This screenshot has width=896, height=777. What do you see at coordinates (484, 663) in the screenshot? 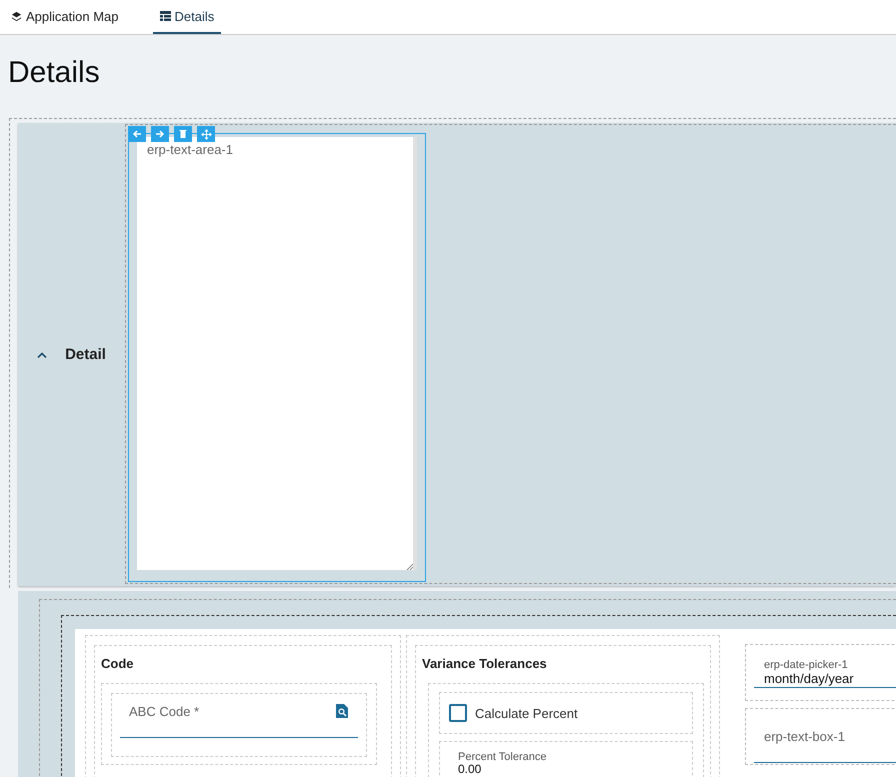
I see `card-title: Variance Tolerances` at bounding box center [484, 663].